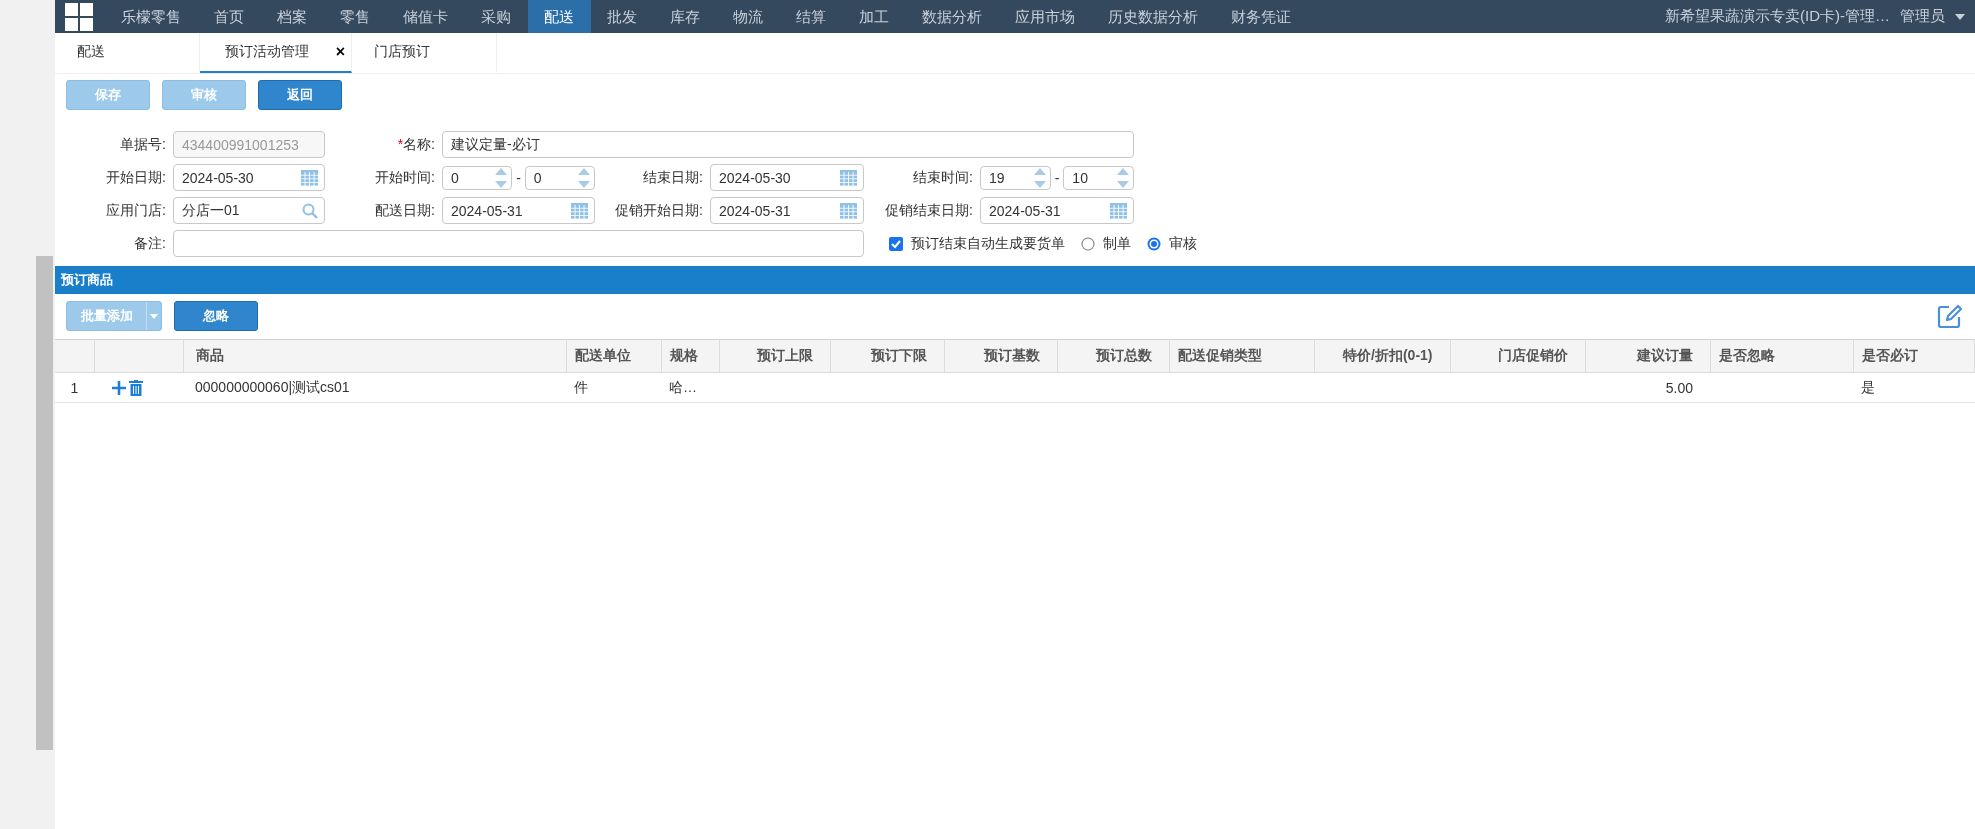  What do you see at coordinates (1382, 356) in the screenshot?
I see `column-header: 特价/折扣(0-1)` at bounding box center [1382, 356].